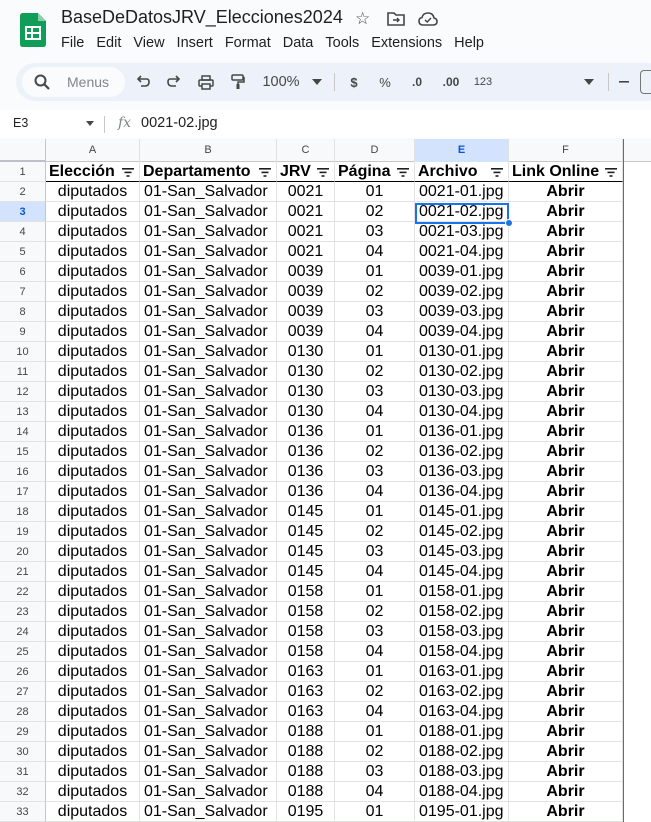  Describe the element at coordinates (385, 82) in the screenshot. I see `percent-format-button: %` at that location.